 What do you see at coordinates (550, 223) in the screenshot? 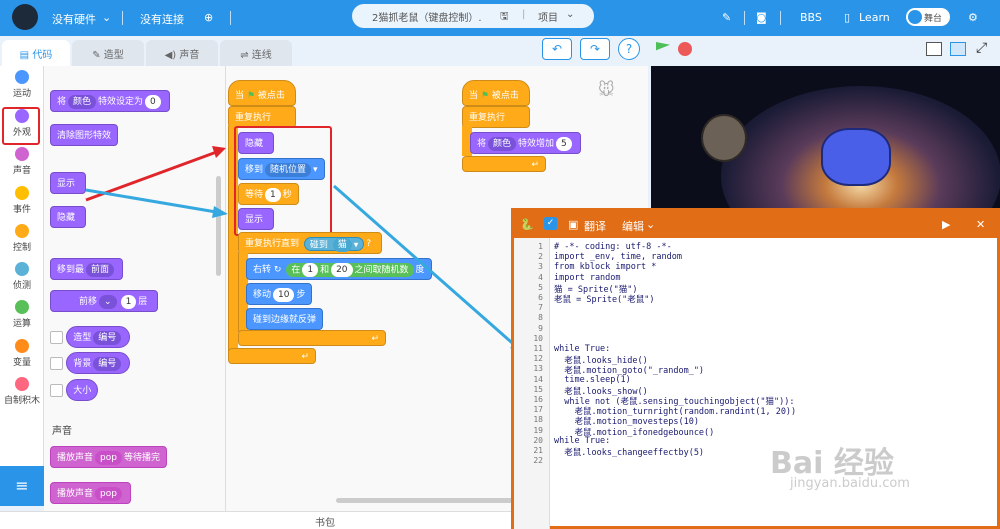
I see `sync-checkbox: ✓` at bounding box center [550, 223].